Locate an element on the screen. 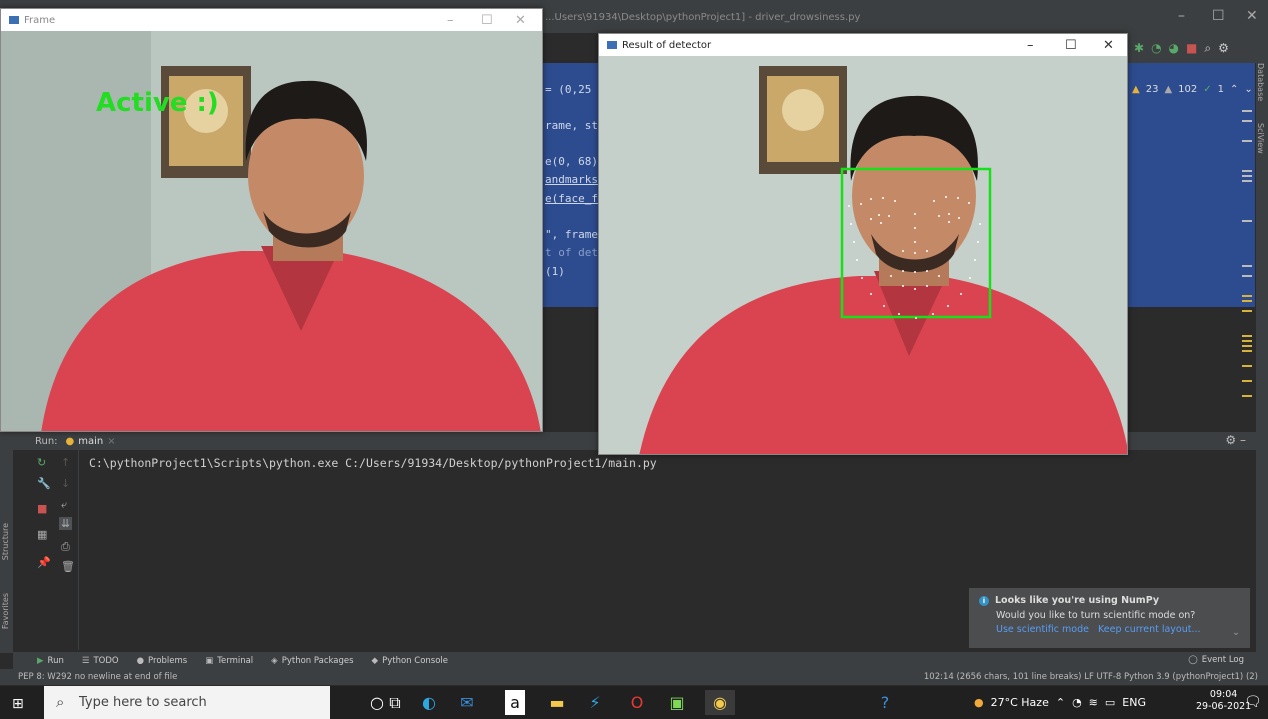 Image resolution: width=1268 pixels, height=719 pixels. weak-warning-count: 102 is located at coordinates (1188, 89).